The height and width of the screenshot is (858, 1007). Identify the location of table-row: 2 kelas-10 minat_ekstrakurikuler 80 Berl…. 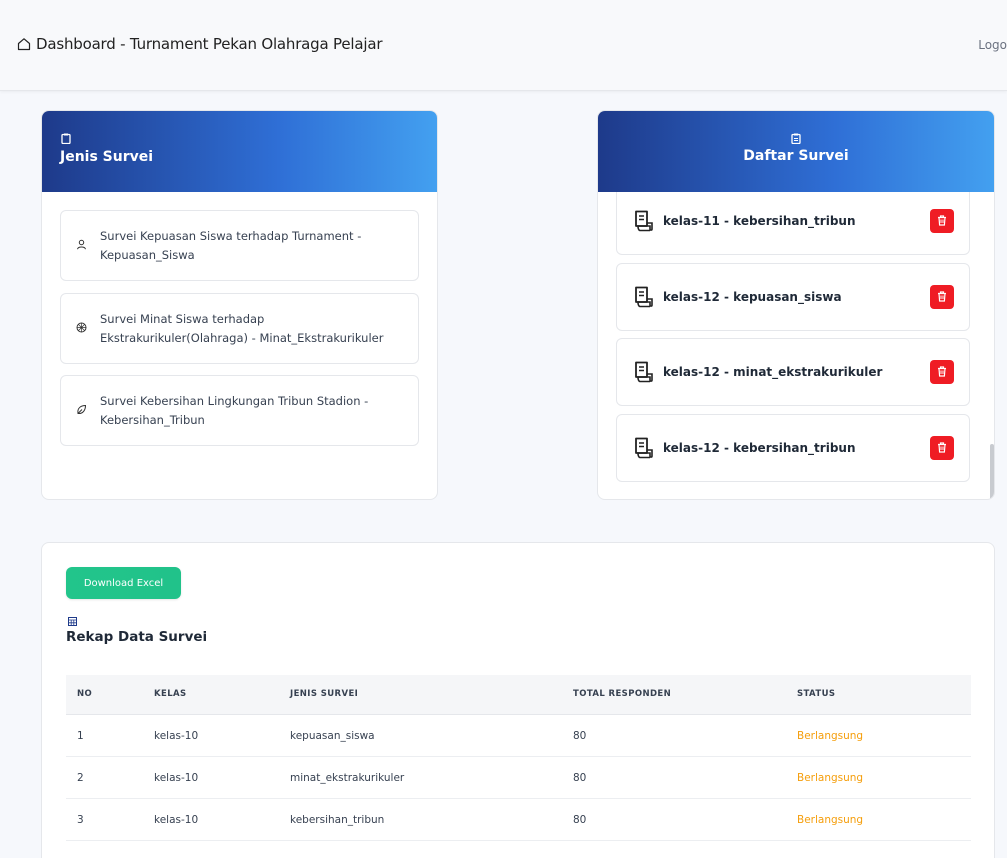
(518, 778).